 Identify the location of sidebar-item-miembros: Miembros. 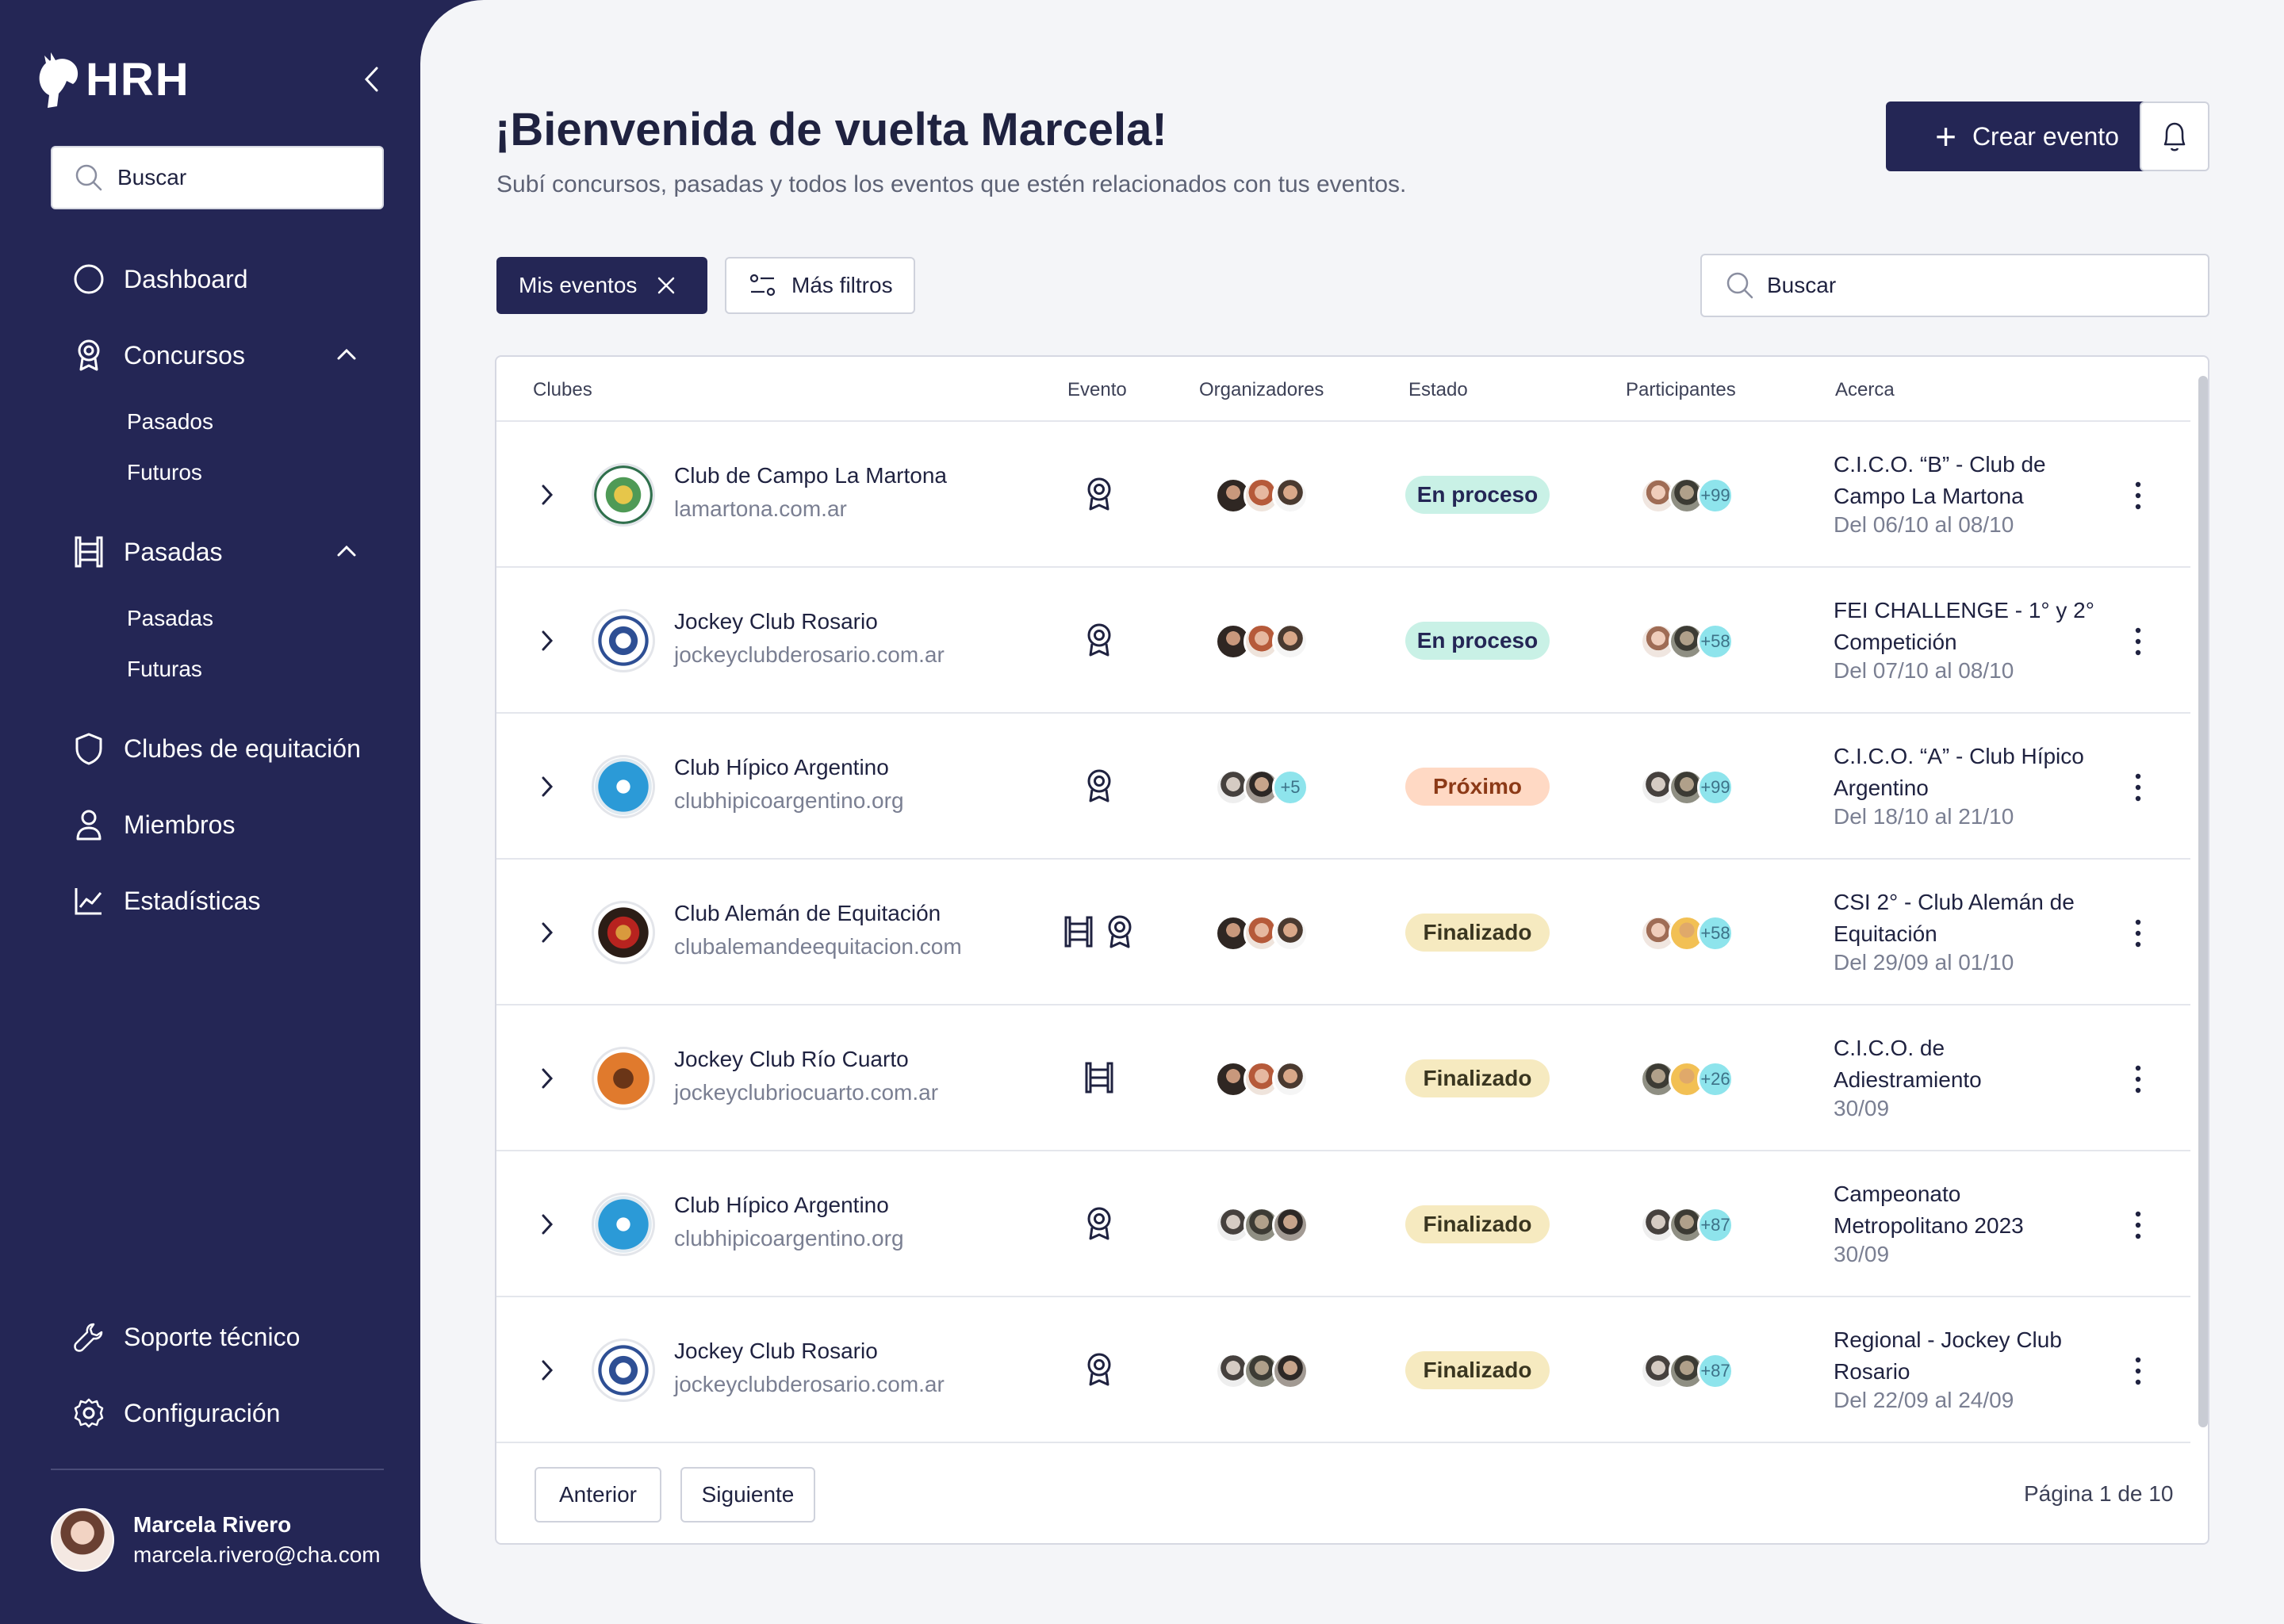
(222, 825).